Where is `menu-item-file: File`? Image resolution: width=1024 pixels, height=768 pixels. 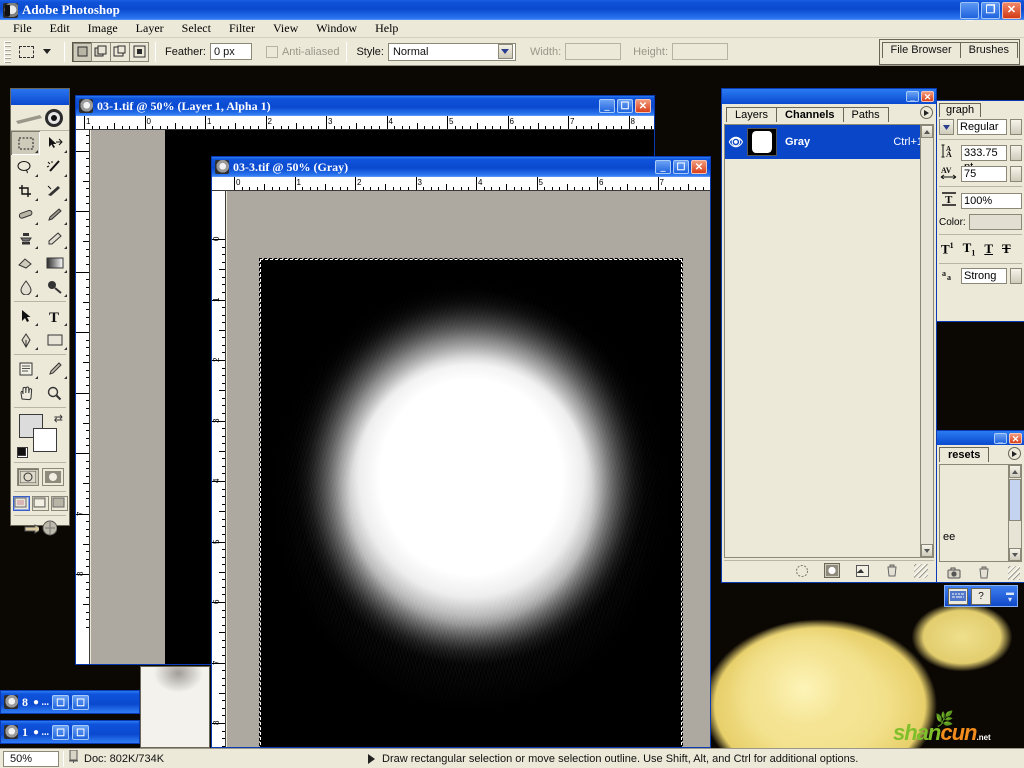 menu-item-file: File is located at coordinates (22, 28).